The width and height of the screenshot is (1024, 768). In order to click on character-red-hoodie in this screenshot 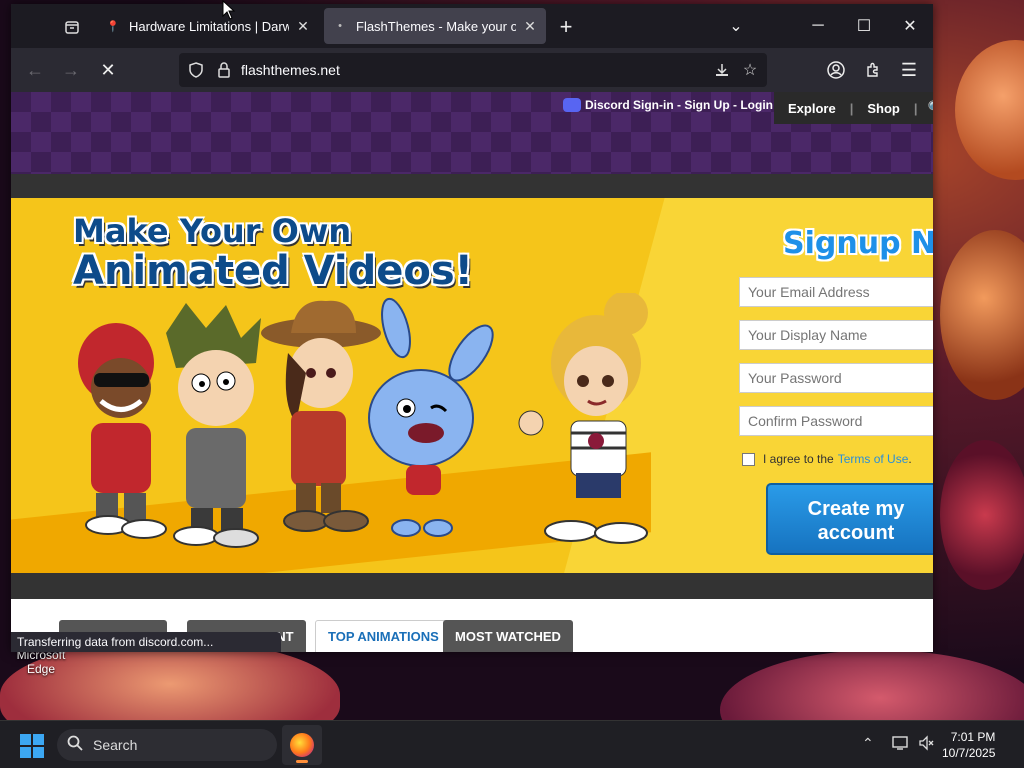, I will do `click(122, 431)`.